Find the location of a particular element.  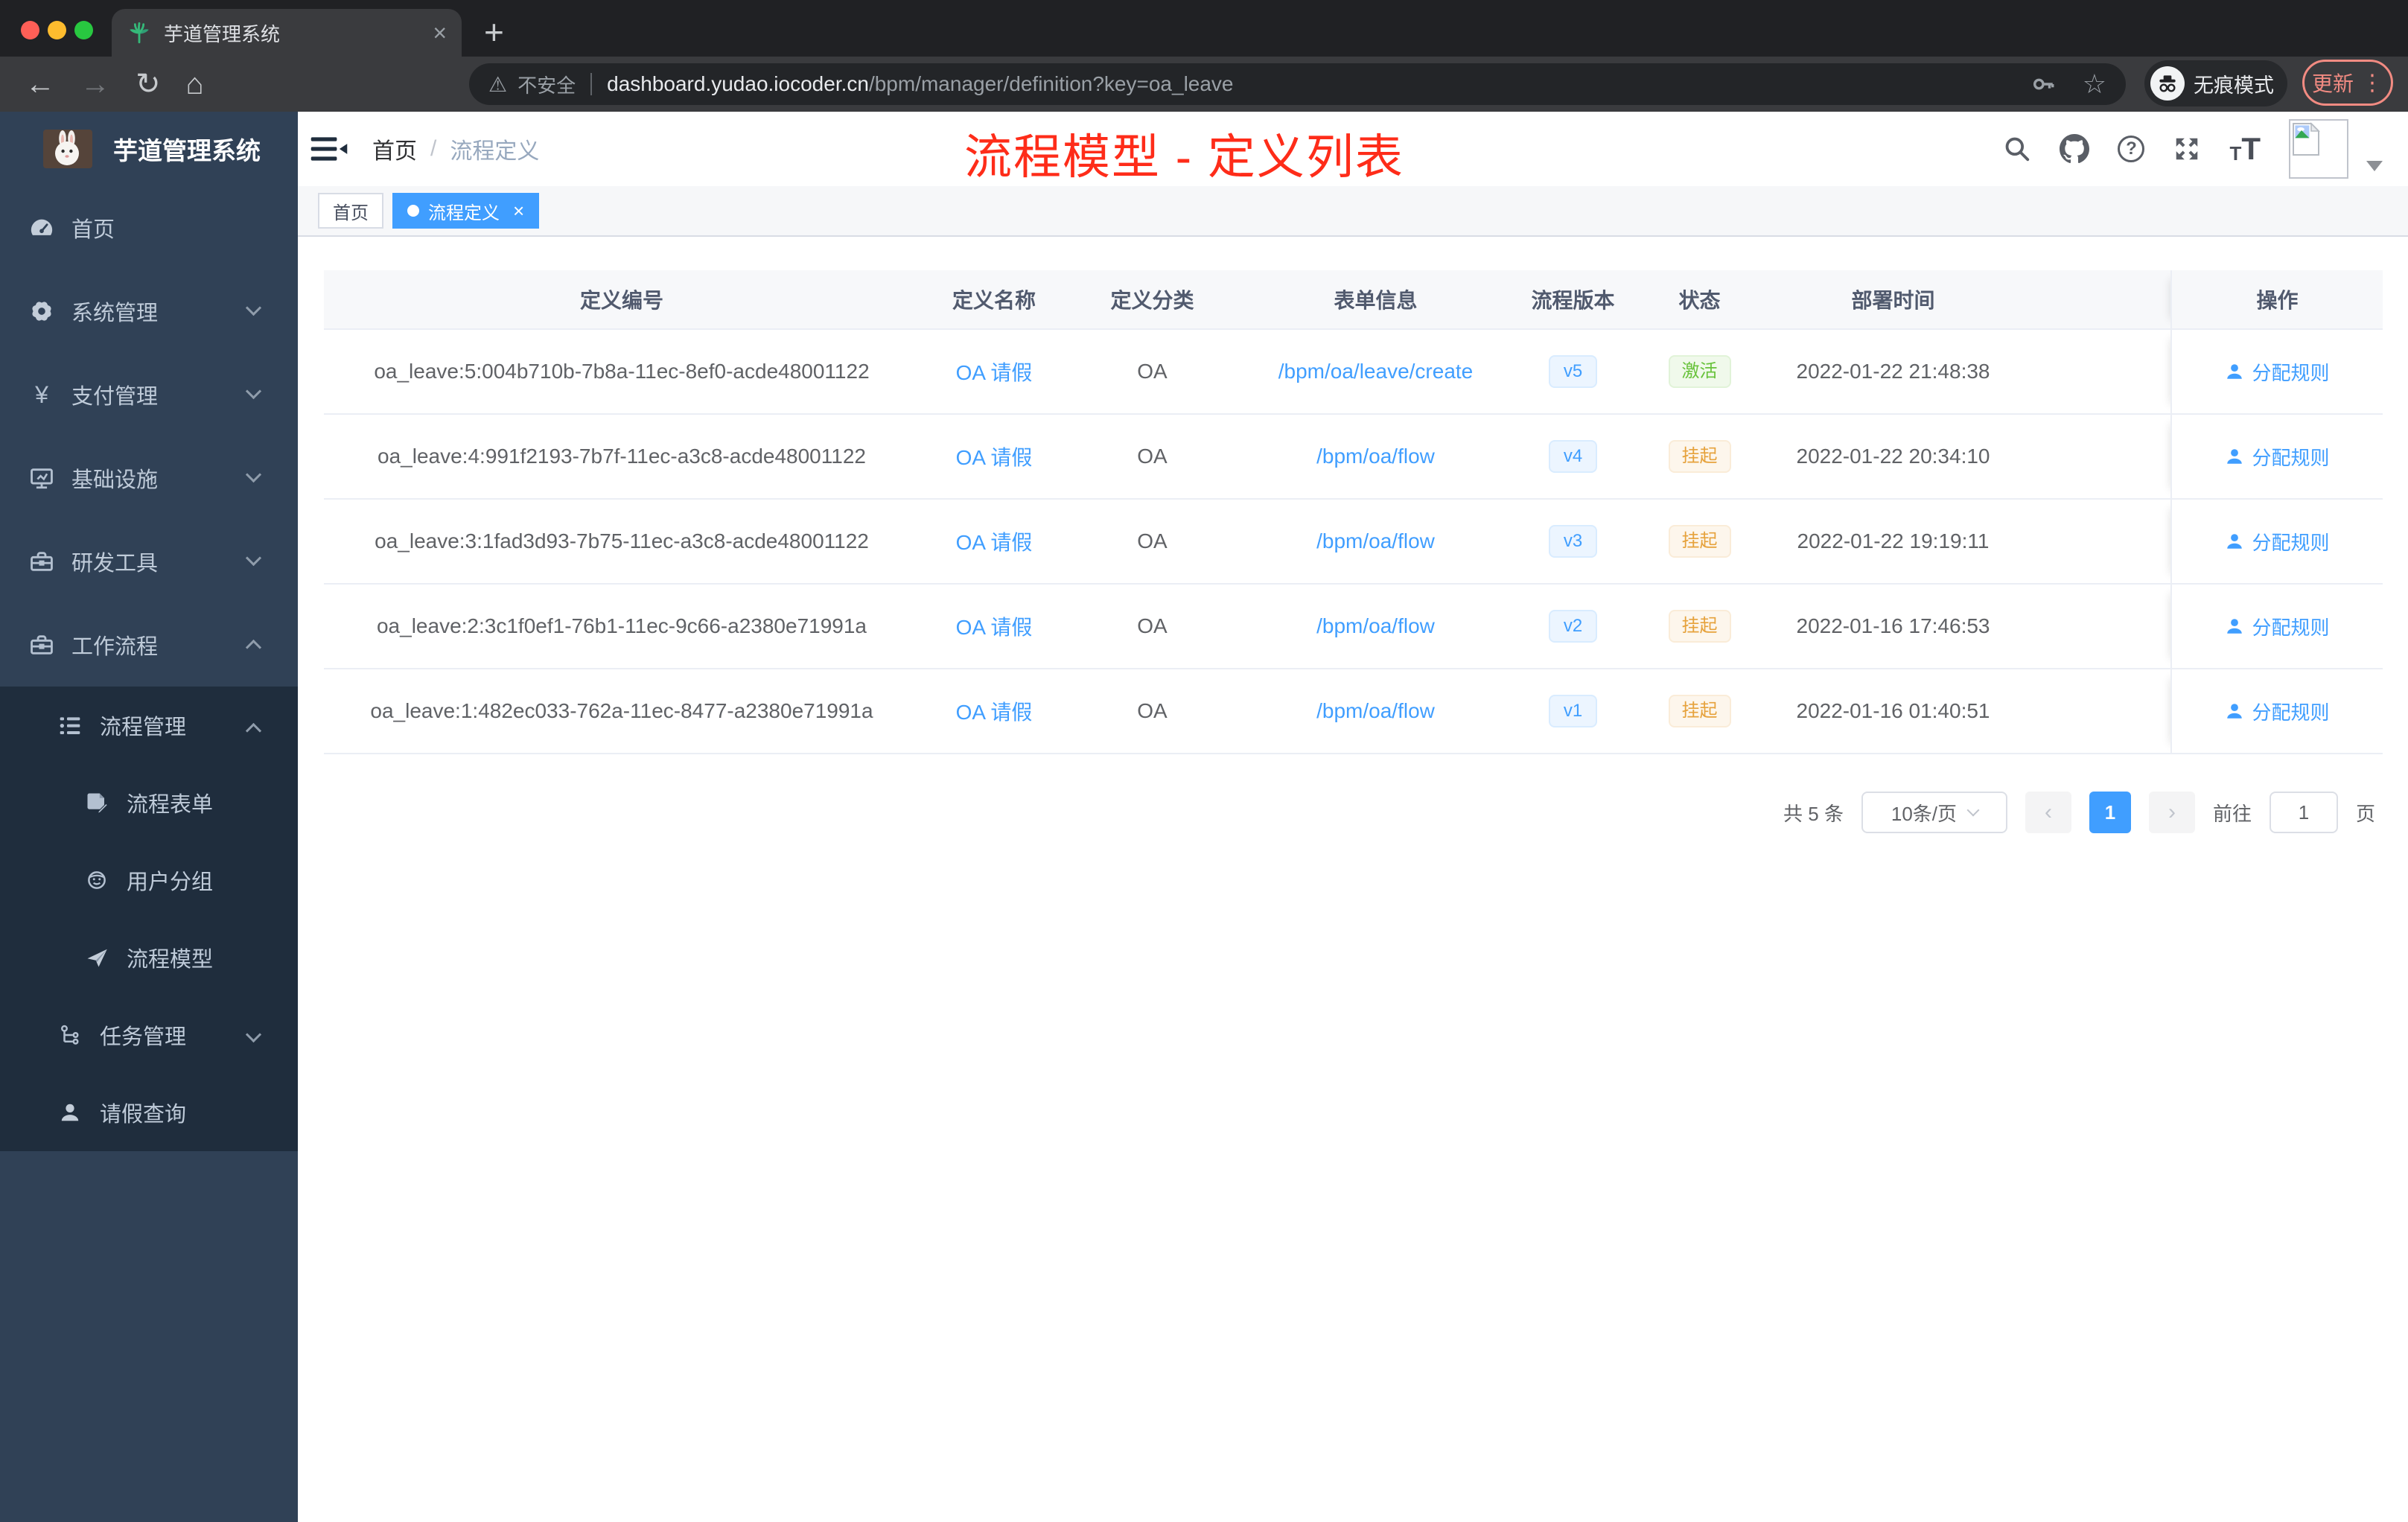

user-avatar-broken-image is located at coordinates (2318, 149).